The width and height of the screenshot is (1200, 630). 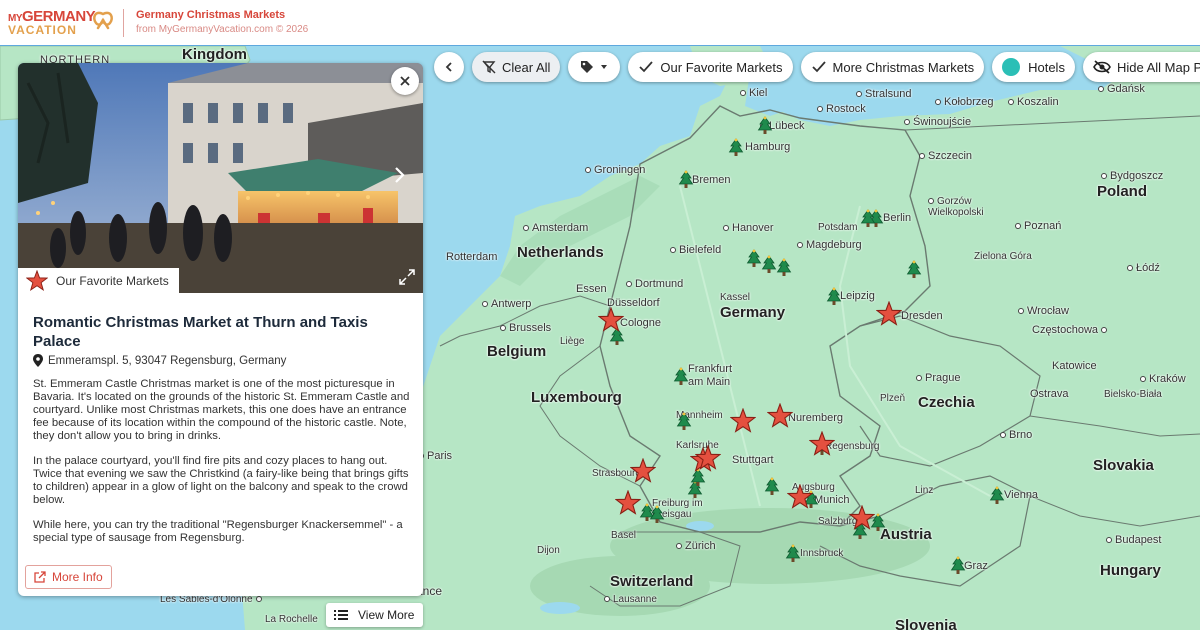 I want to click on city-label: Kraków, so click(x=1163, y=379).